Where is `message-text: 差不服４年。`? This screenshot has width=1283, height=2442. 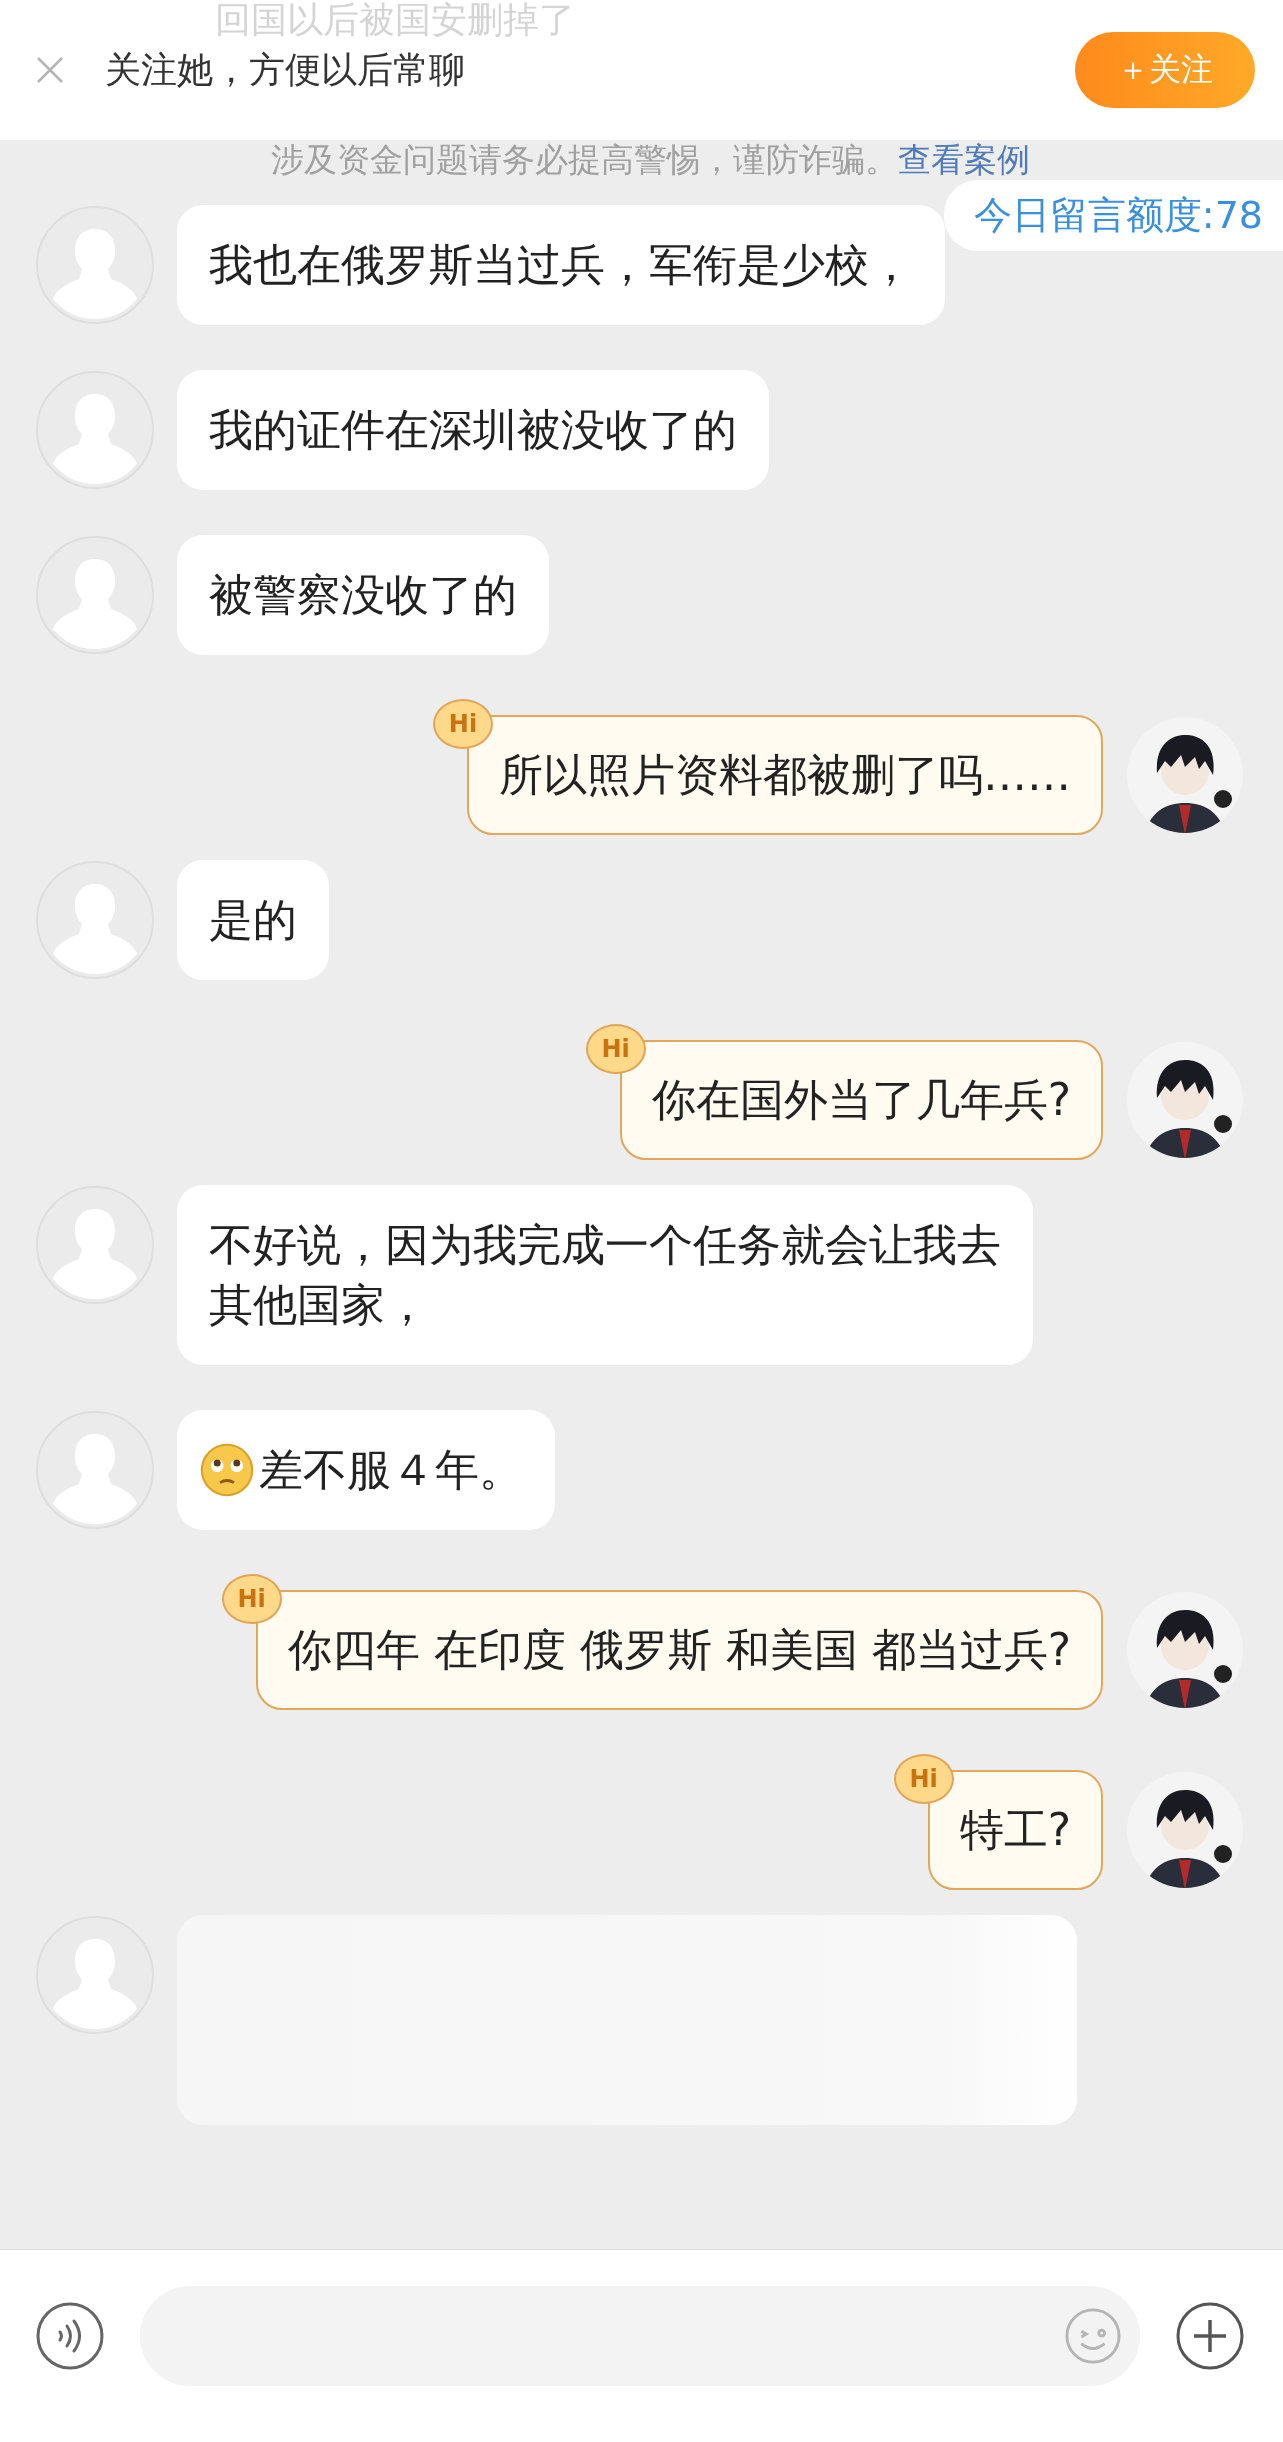 message-text: 差不服４年。 is located at coordinates (391, 1470).